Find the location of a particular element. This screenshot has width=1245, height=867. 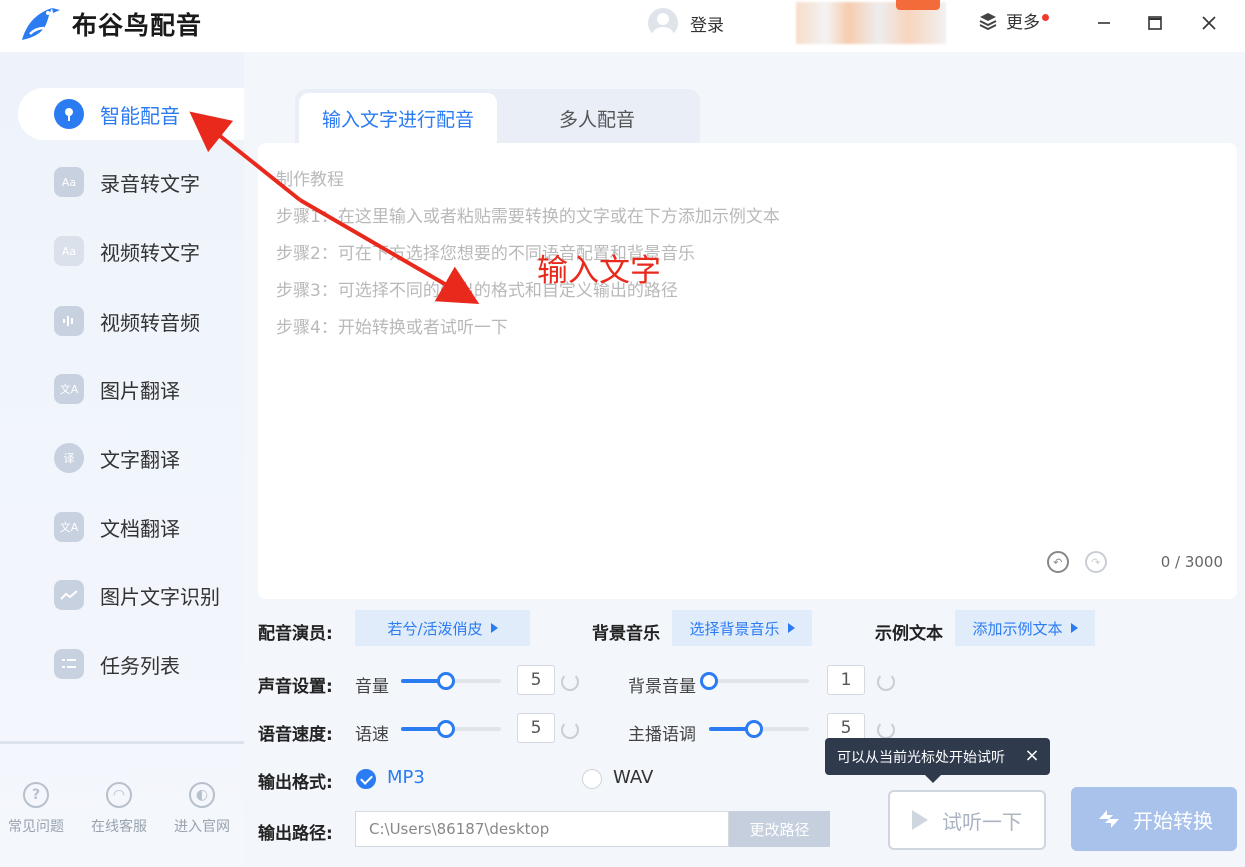

add-sample-text-label: 添加示例文本 is located at coordinates (1017, 628).